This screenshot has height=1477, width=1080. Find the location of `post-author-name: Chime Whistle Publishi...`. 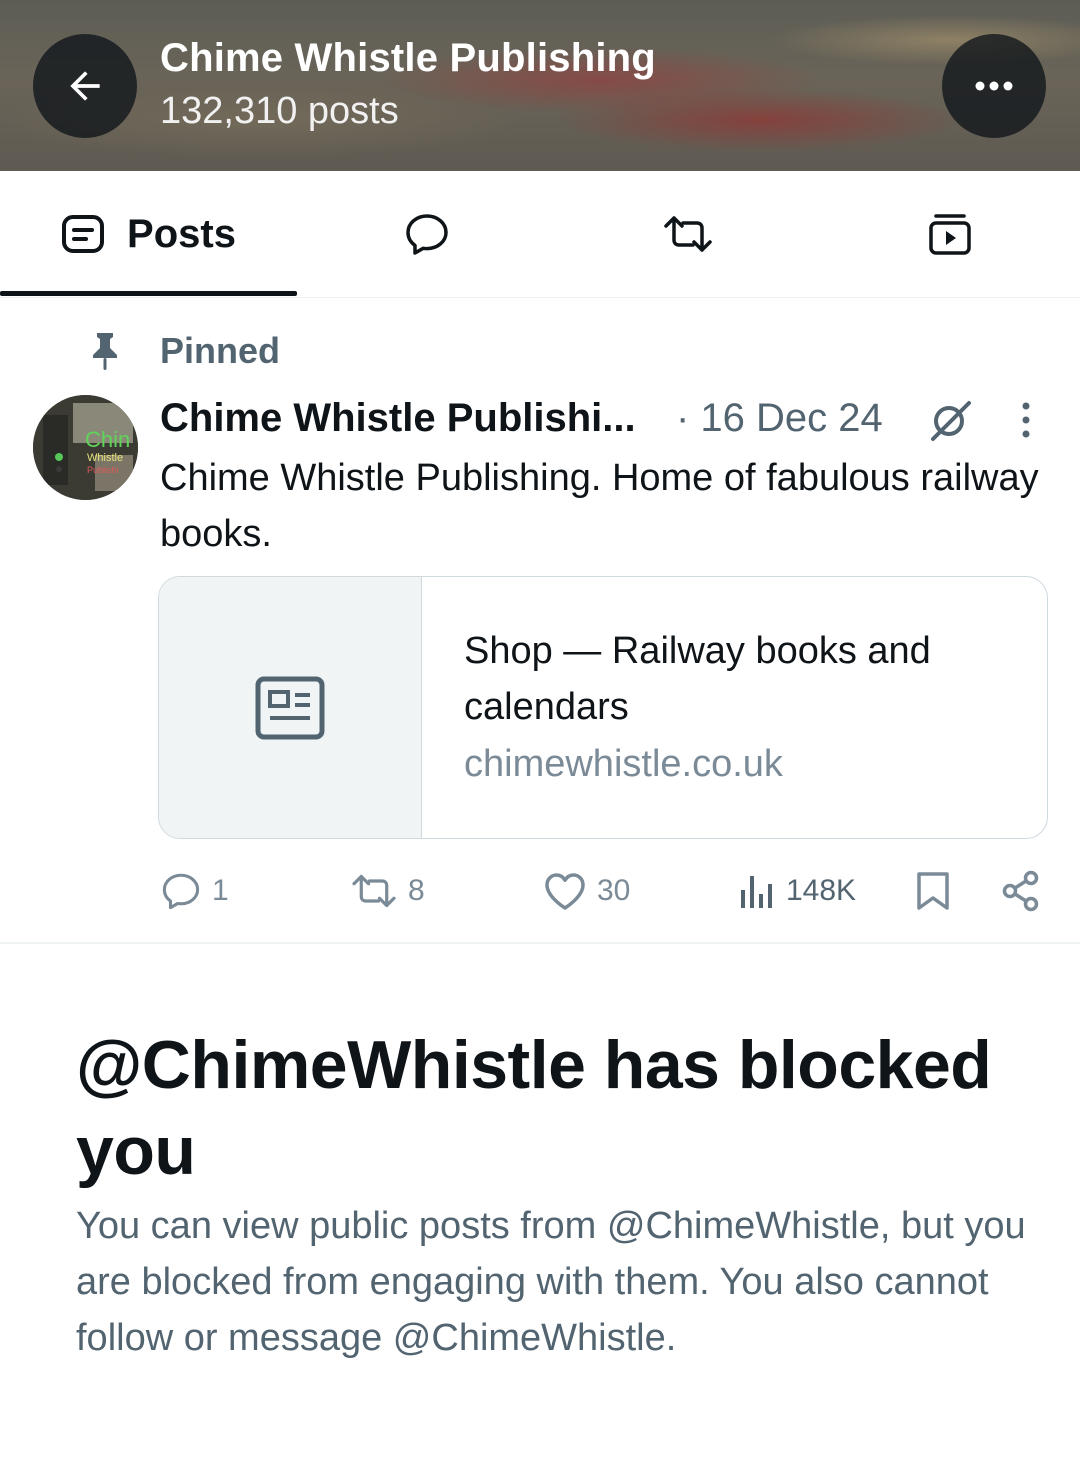

post-author-name: Chime Whistle Publishi... is located at coordinates (398, 418).